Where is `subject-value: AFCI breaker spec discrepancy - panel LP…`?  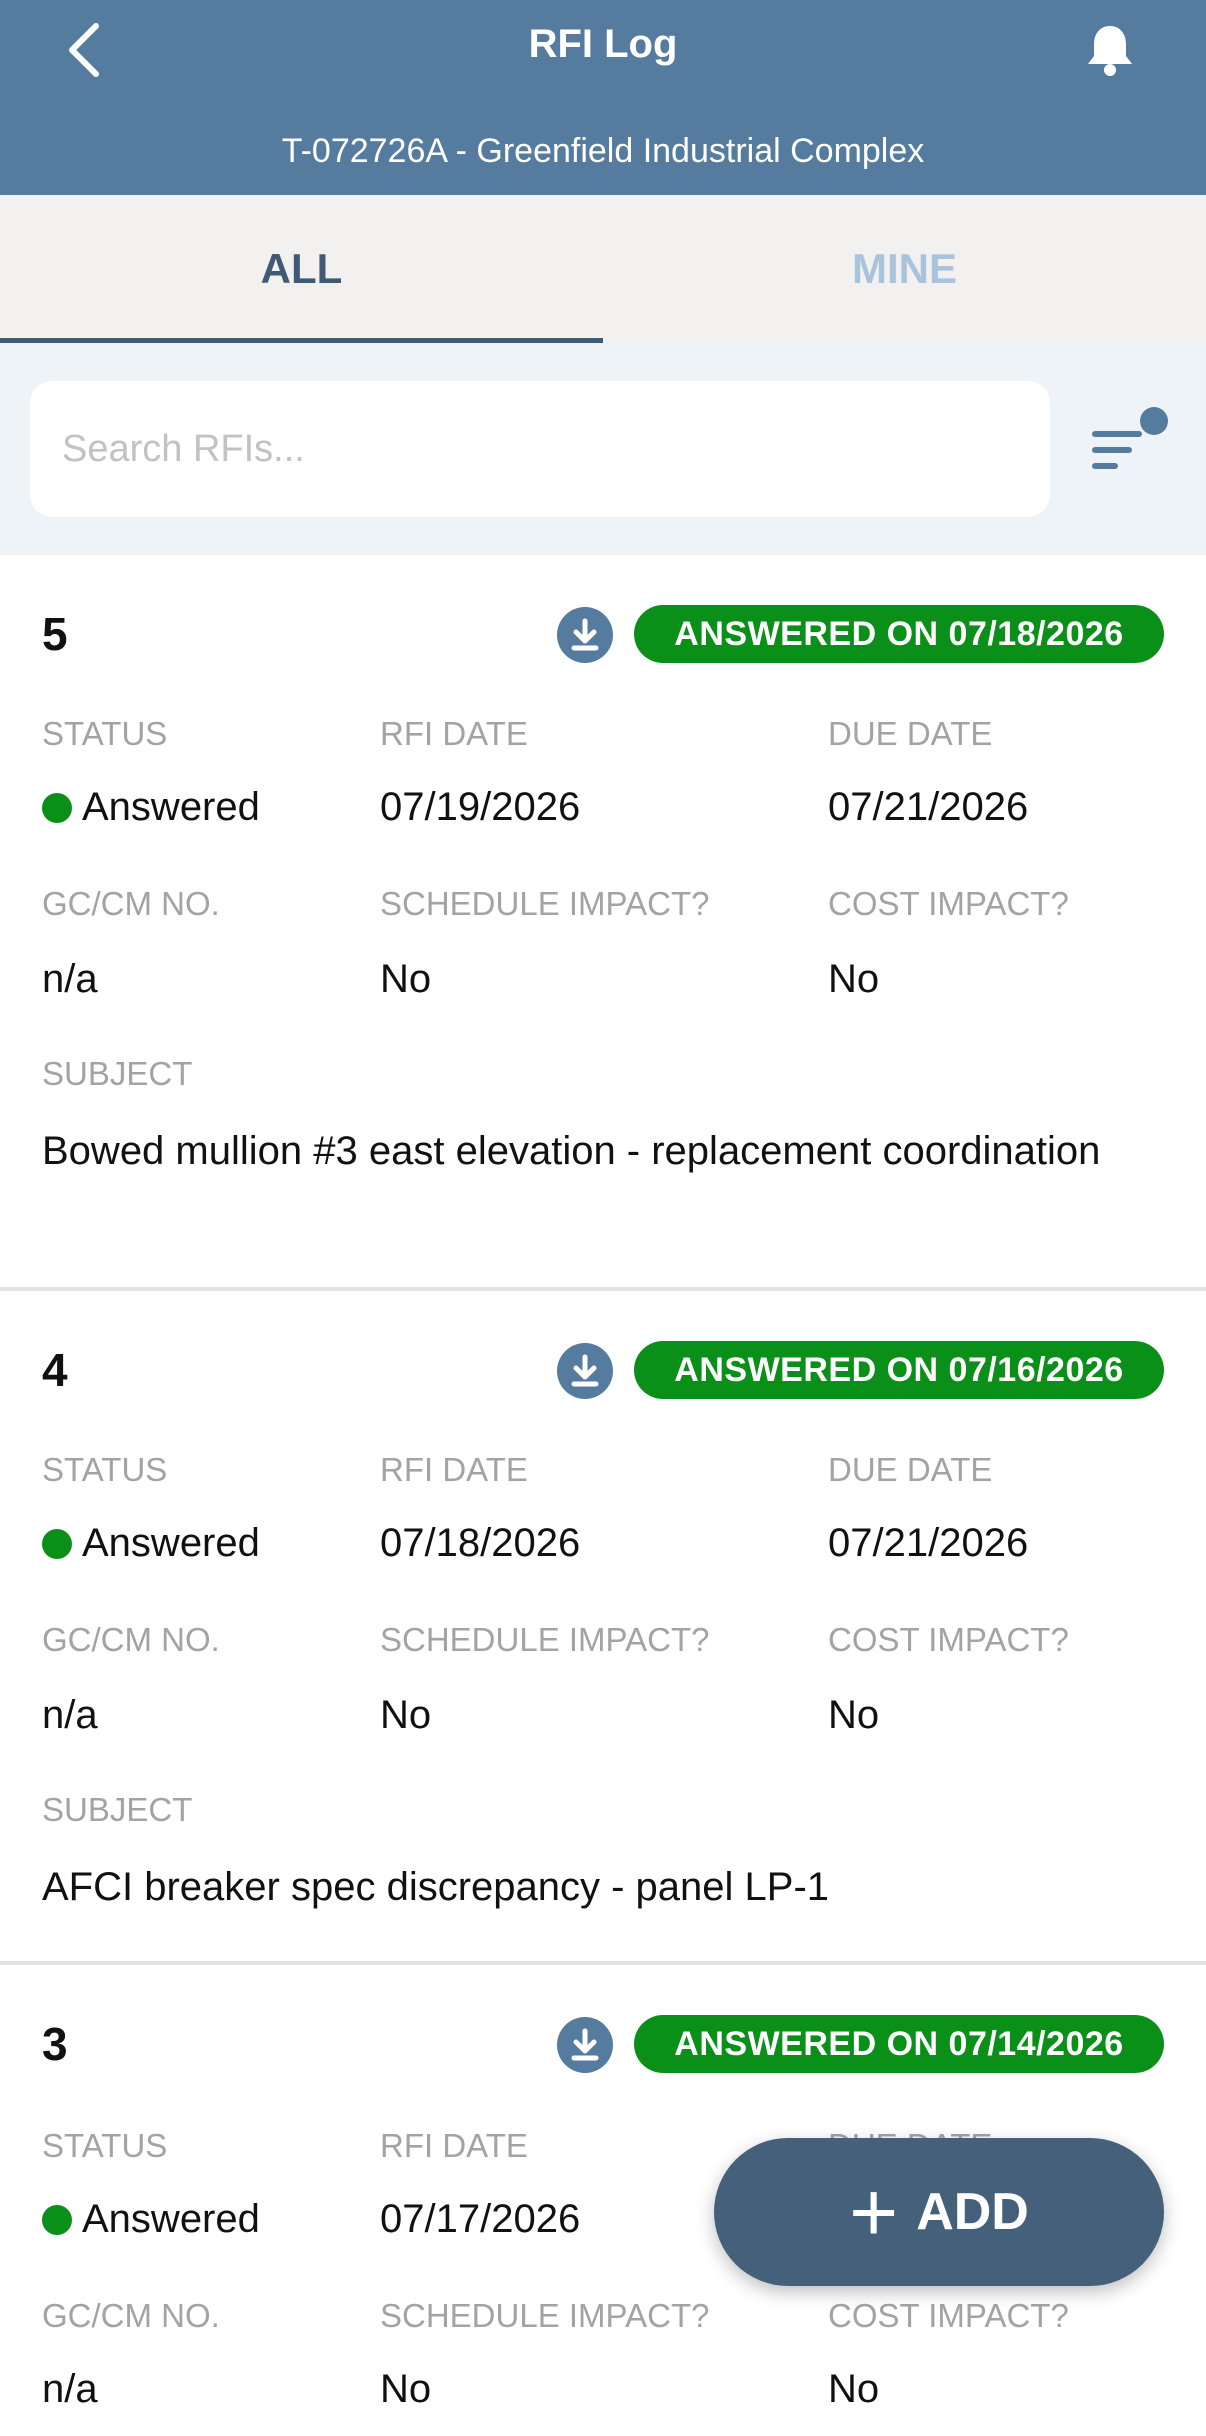
subject-value: AFCI breaker spec discrepancy - panel LP… is located at coordinates (436, 1887).